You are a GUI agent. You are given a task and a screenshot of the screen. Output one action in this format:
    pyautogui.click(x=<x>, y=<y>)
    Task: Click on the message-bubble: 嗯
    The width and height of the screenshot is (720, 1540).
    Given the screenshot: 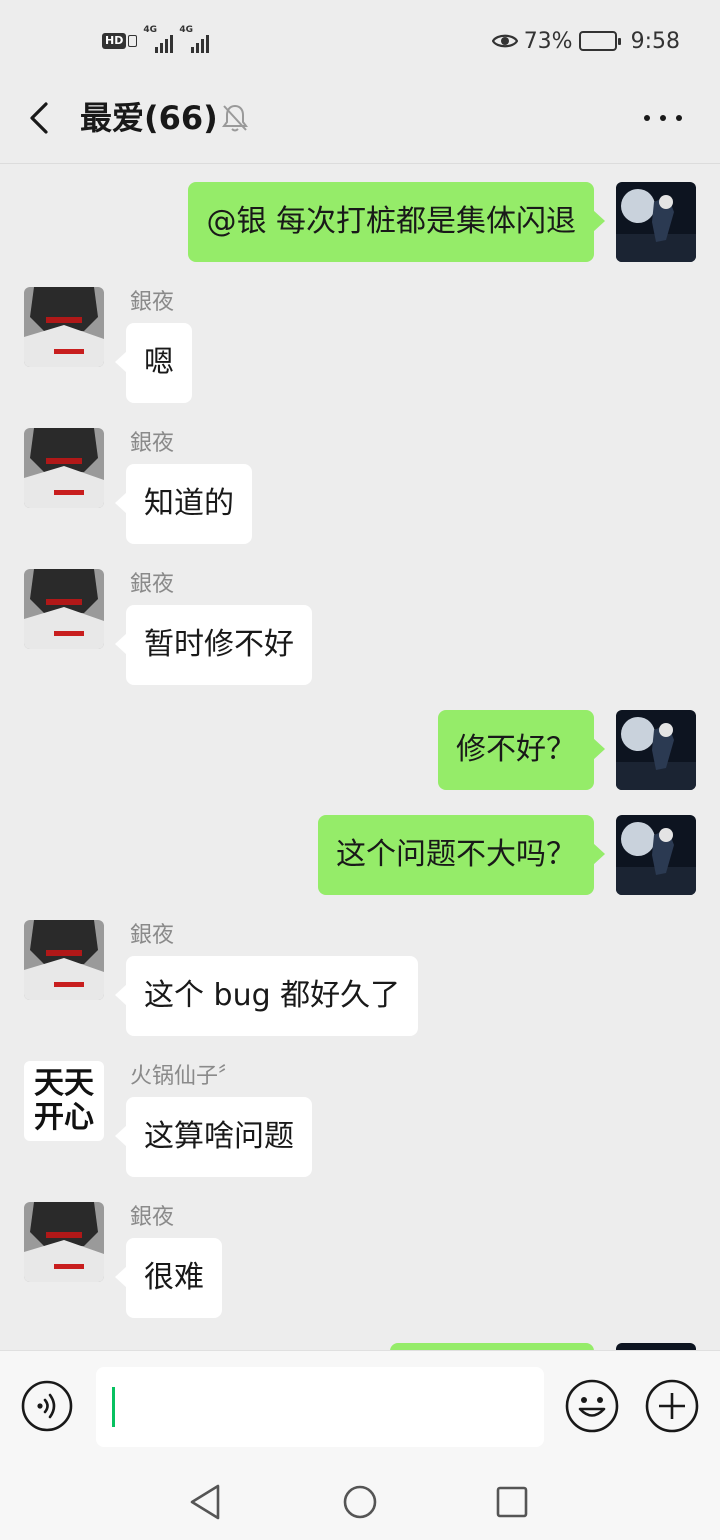 What is the action you would take?
    pyautogui.click(x=153, y=363)
    